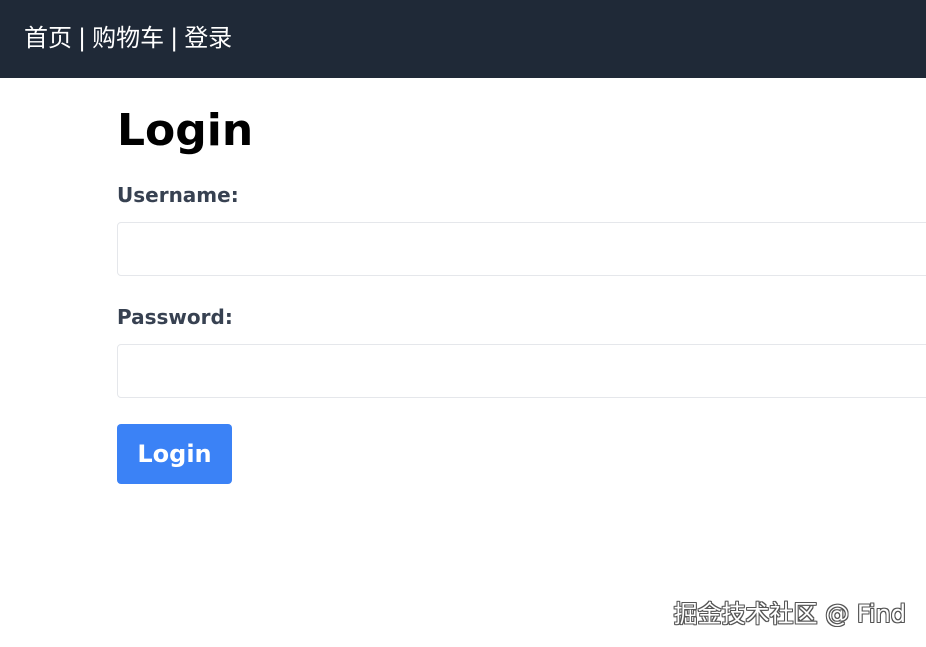  What do you see at coordinates (178, 195) in the screenshot?
I see `username-label: Username:` at bounding box center [178, 195].